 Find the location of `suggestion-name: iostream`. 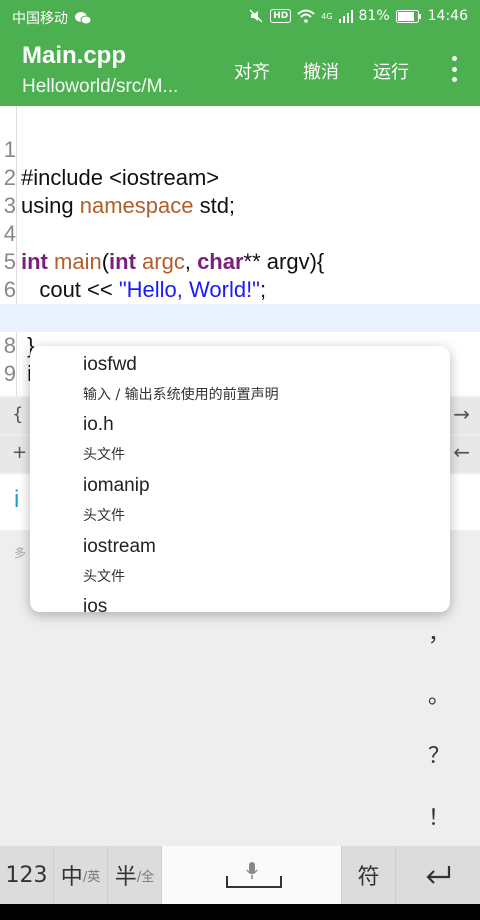

suggestion-name: iostream is located at coordinates (119, 546).